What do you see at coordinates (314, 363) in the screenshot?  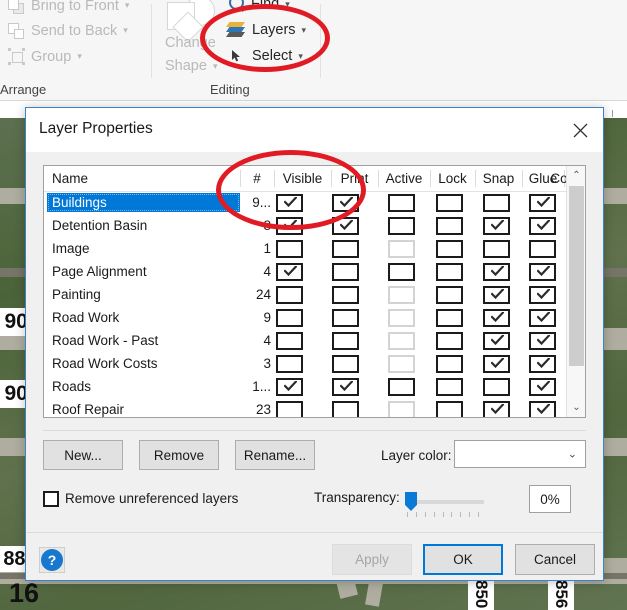 I see `table-row: Road Work Costs 3` at bounding box center [314, 363].